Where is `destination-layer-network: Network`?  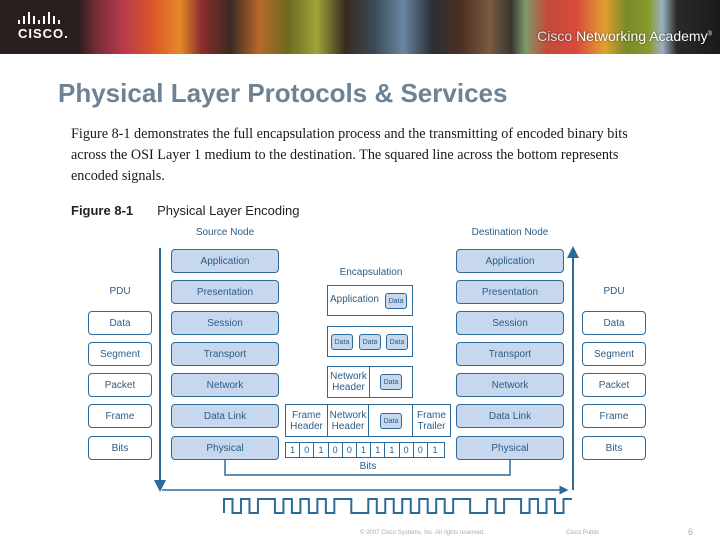
destination-layer-network: Network is located at coordinates (510, 385).